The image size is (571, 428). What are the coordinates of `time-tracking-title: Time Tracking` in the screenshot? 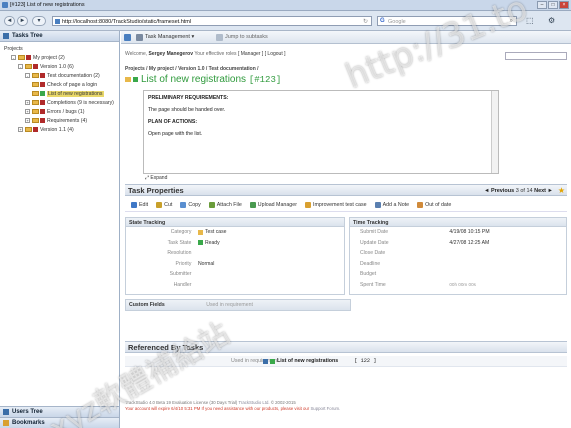 It's located at (458, 222).